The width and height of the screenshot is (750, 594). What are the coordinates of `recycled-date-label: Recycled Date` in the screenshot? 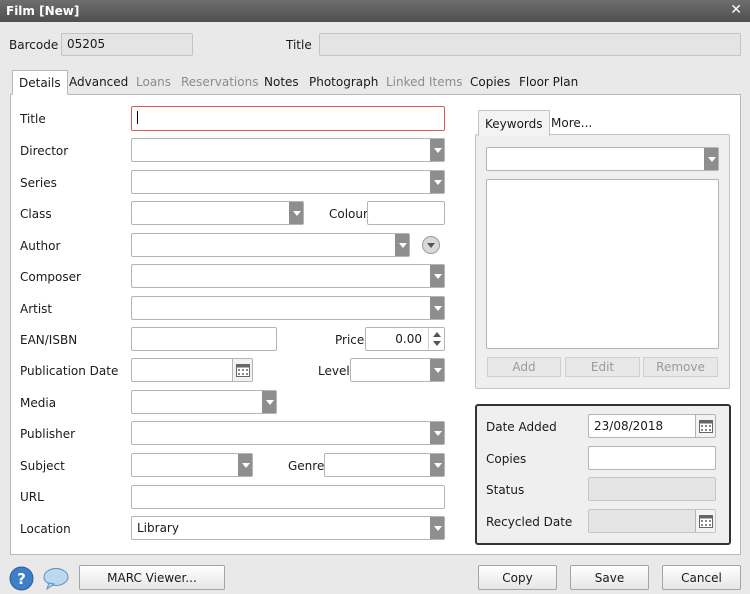 It's located at (529, 522).